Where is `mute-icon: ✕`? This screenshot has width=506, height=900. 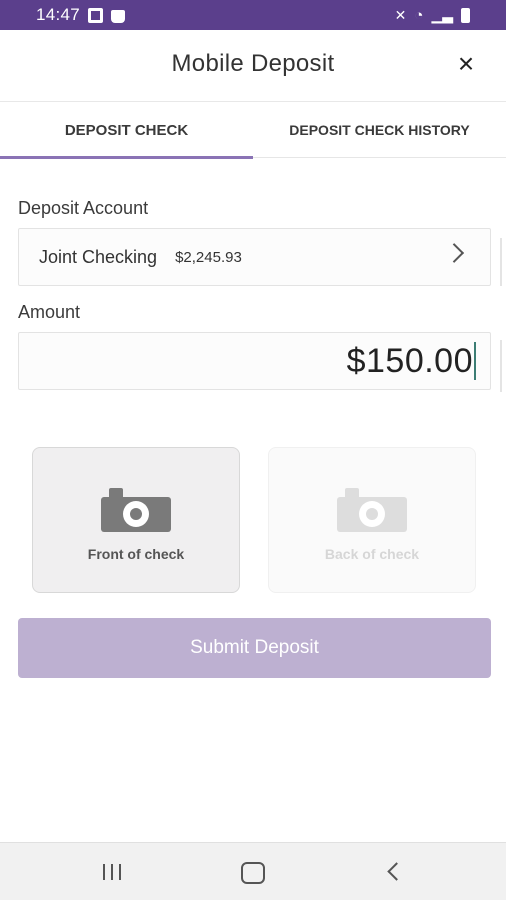 mute-icon: ✕ is located at coordinates (400, 14).